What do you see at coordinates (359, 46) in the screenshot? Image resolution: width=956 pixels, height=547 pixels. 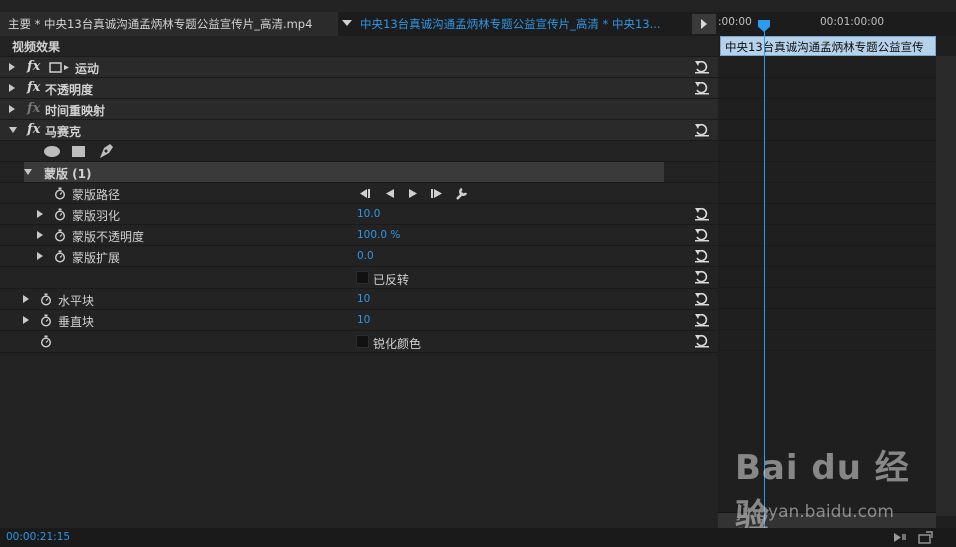 I see `video-effects-header: 视频效果` at bounding box center [359, 46].